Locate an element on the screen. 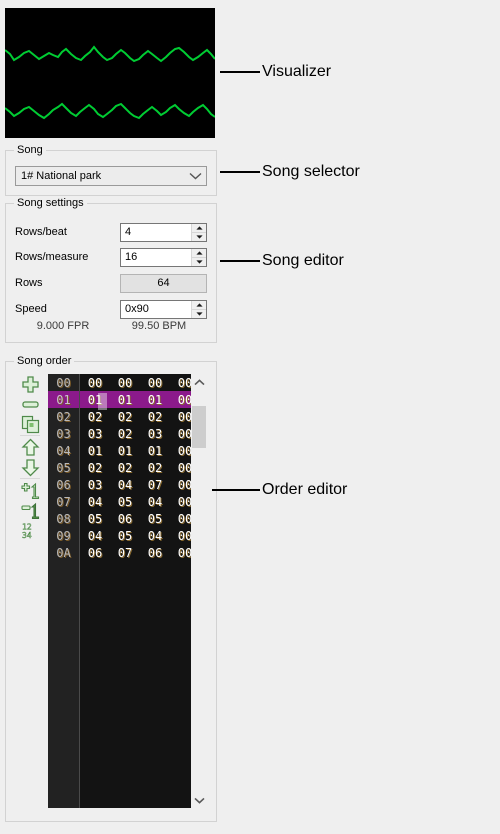  chevron-up-icon is located at coordinates (199, 382).